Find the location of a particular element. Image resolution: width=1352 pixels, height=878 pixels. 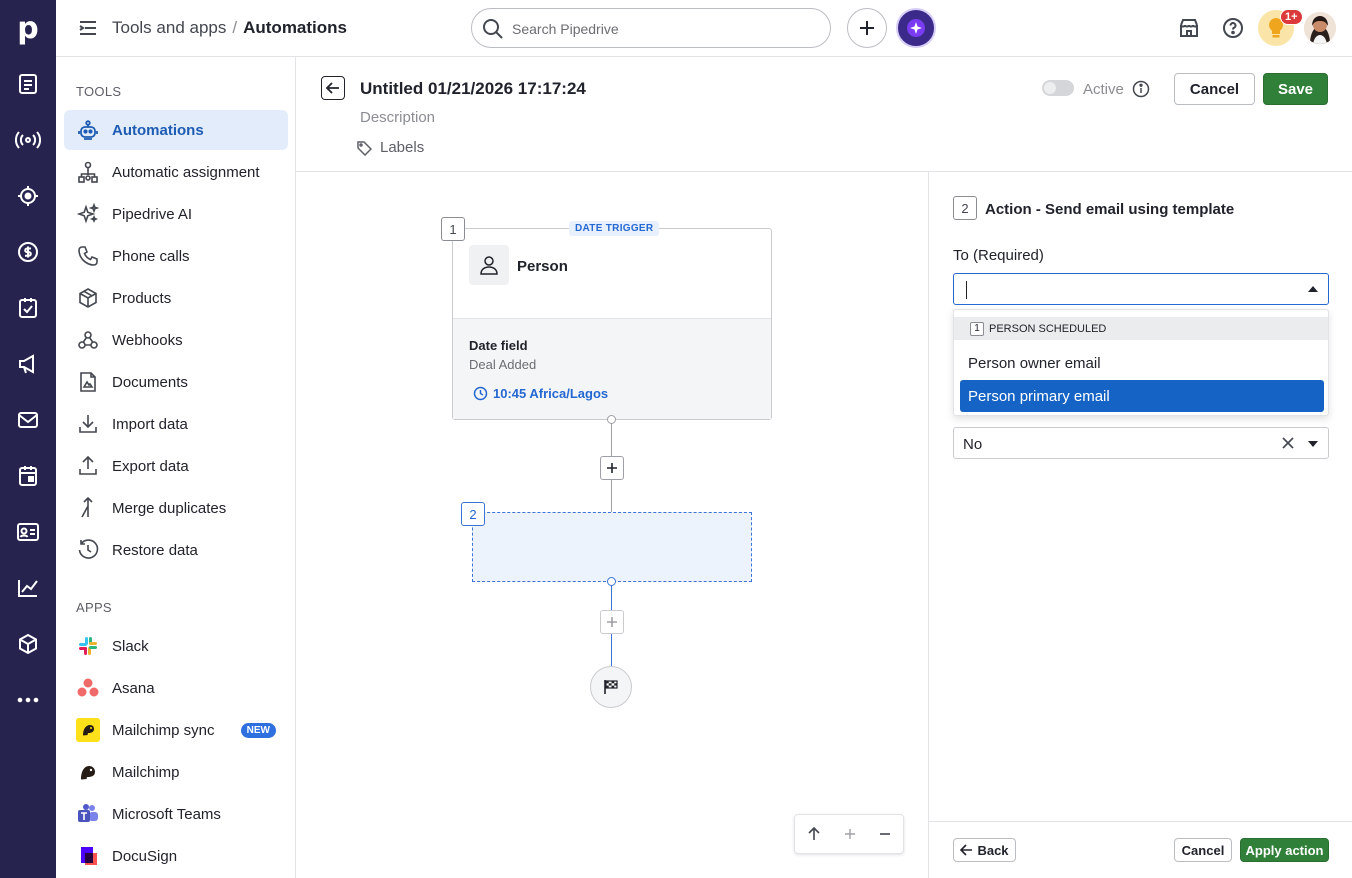

automations-robot-icon is located at coordinates (88, 130).